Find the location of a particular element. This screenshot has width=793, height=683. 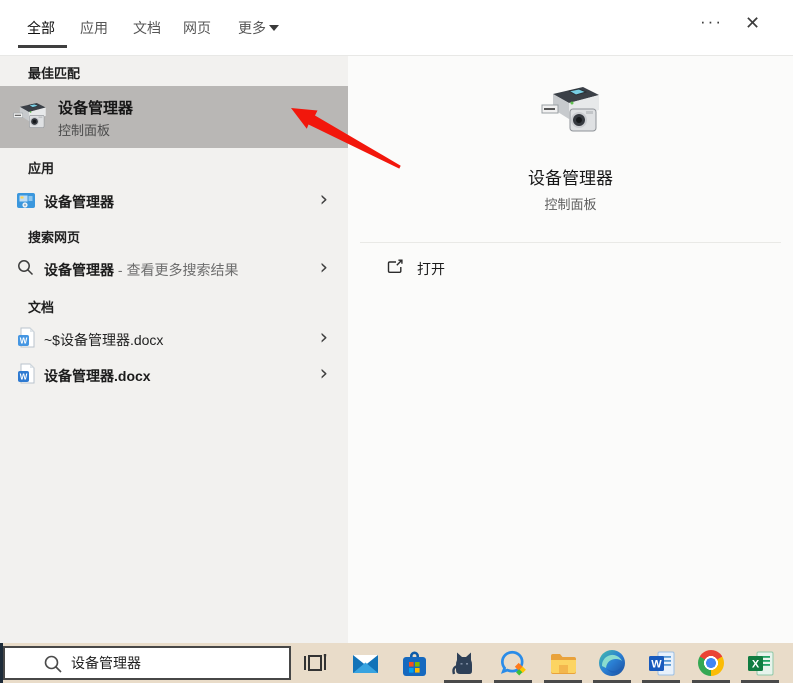

word-icon: W is located at coordinates (661, 663).